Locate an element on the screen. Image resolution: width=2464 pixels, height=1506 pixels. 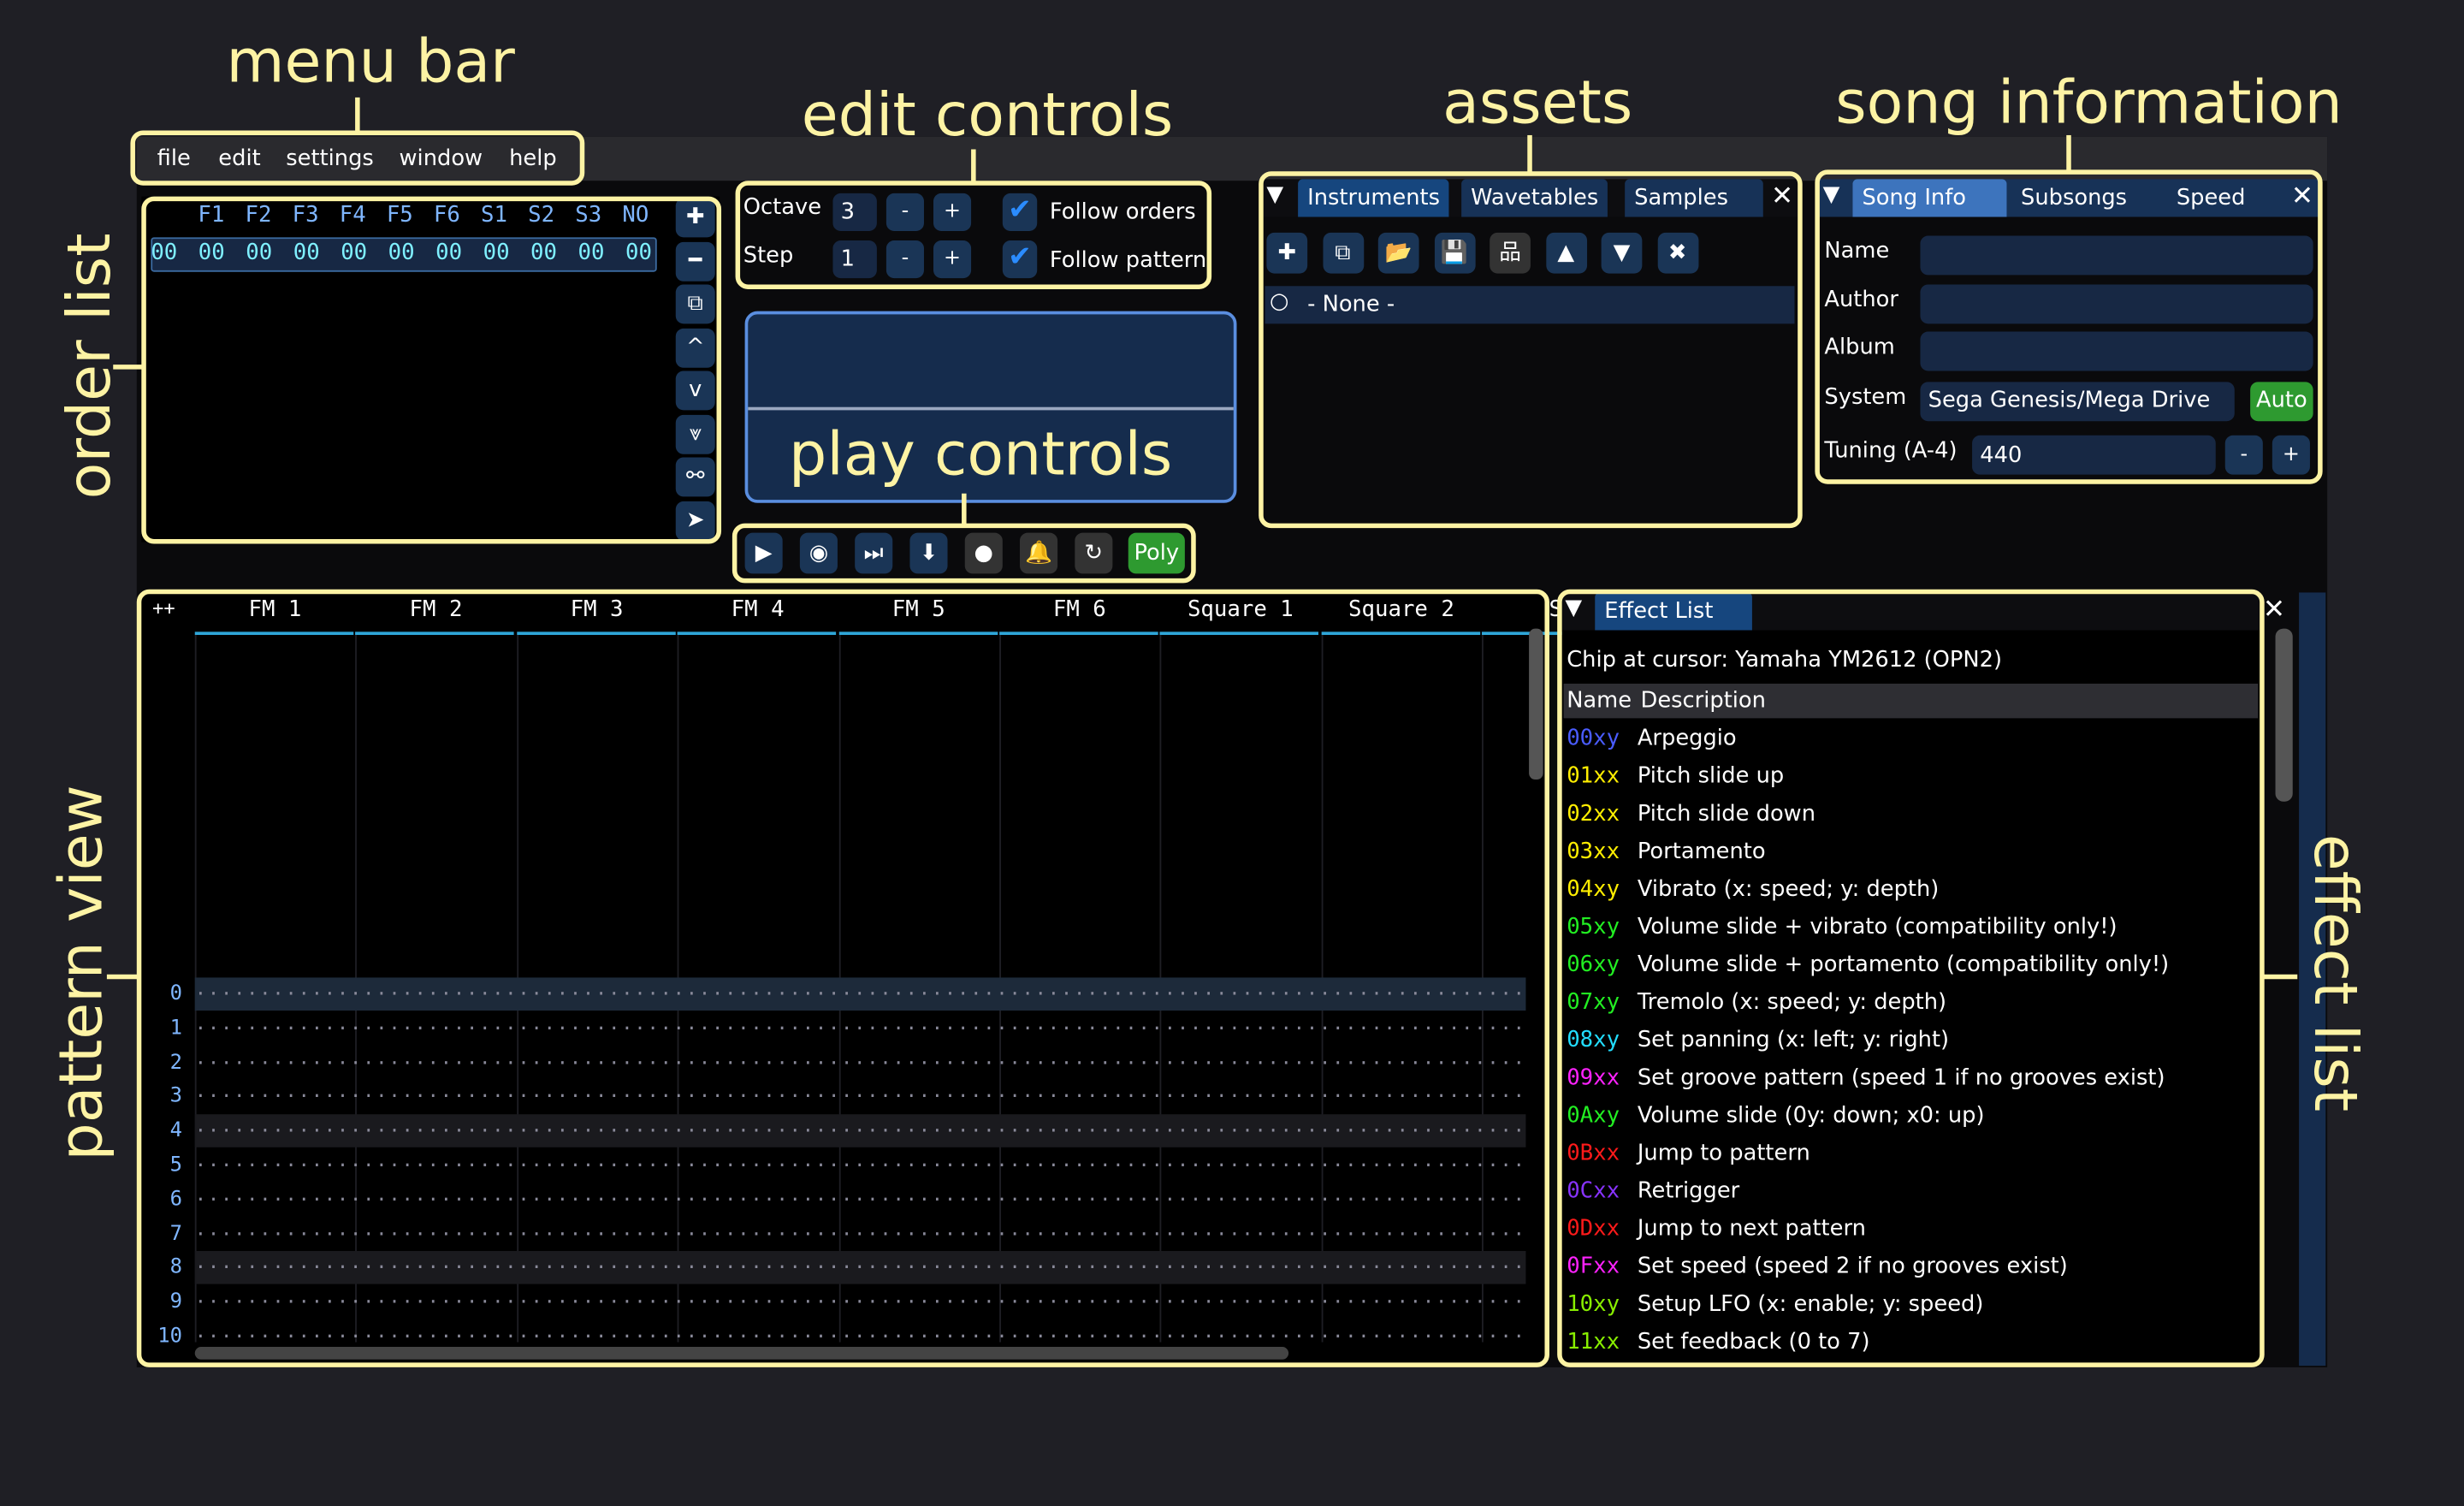
annotation-song-information: song information is located at coordinates (2089, 102).